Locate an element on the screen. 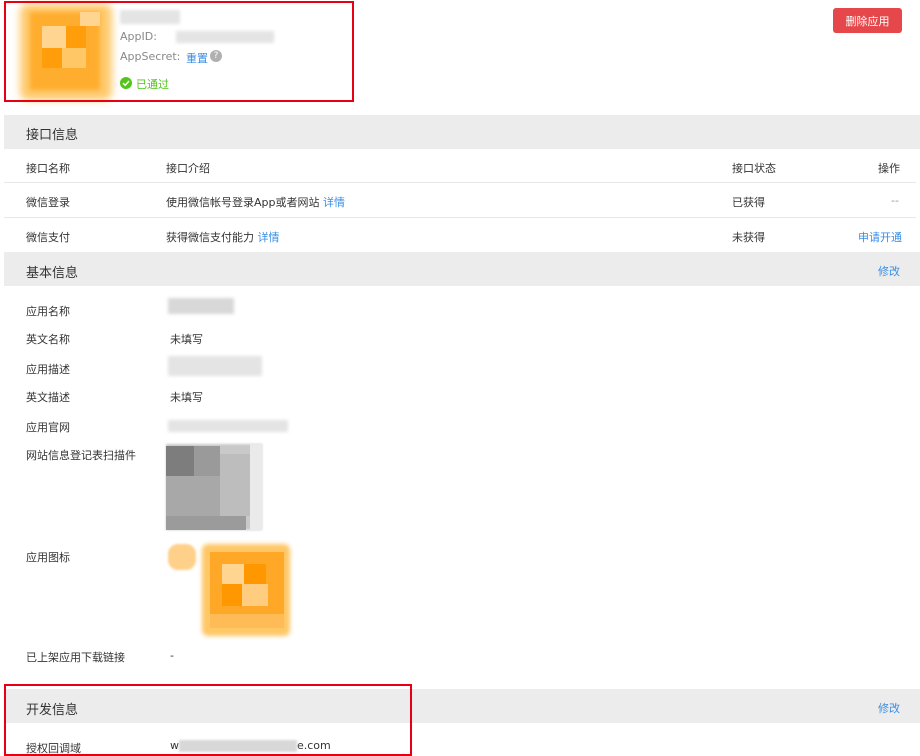 The height and width of the screenshot is (756, 920). website-label: 应用官网 is located at coordinates (48, 427).